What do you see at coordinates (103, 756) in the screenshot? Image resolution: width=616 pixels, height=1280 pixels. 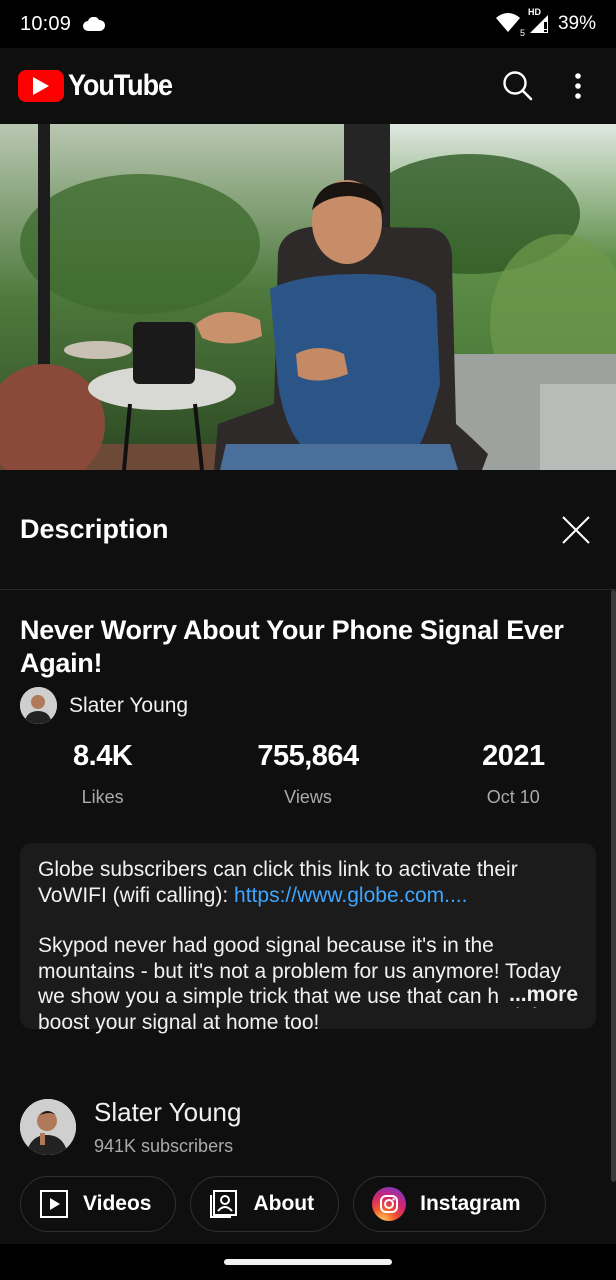 I see `stat-value: 8.4K` at bounding box center [103, 756].